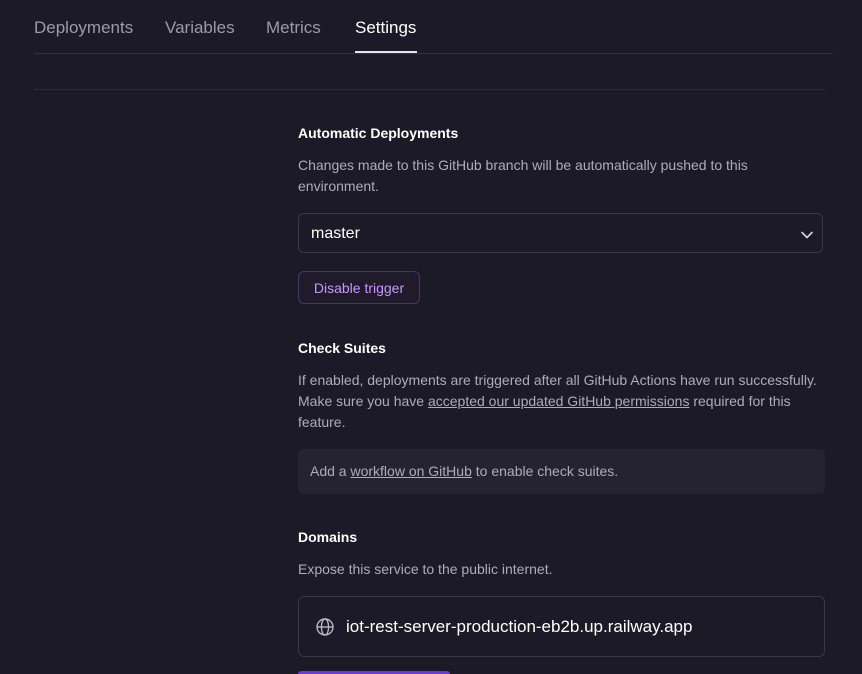 The height and width of the screenshot is (674, 862). What do you see at coordinates (83, 28) in the screenshot?
I see `tab-deployments: Deployments` at bounding box center [83, 28].